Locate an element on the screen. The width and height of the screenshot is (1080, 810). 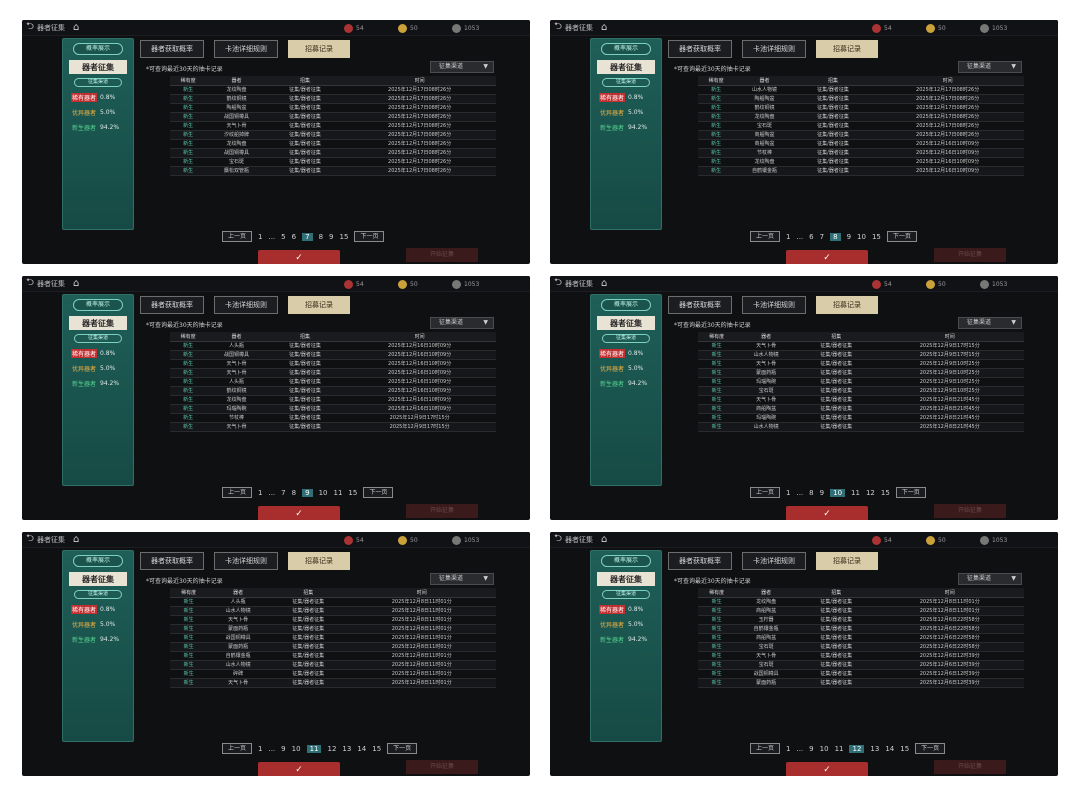
current-page: 9 is located at coordinates (307, 492).